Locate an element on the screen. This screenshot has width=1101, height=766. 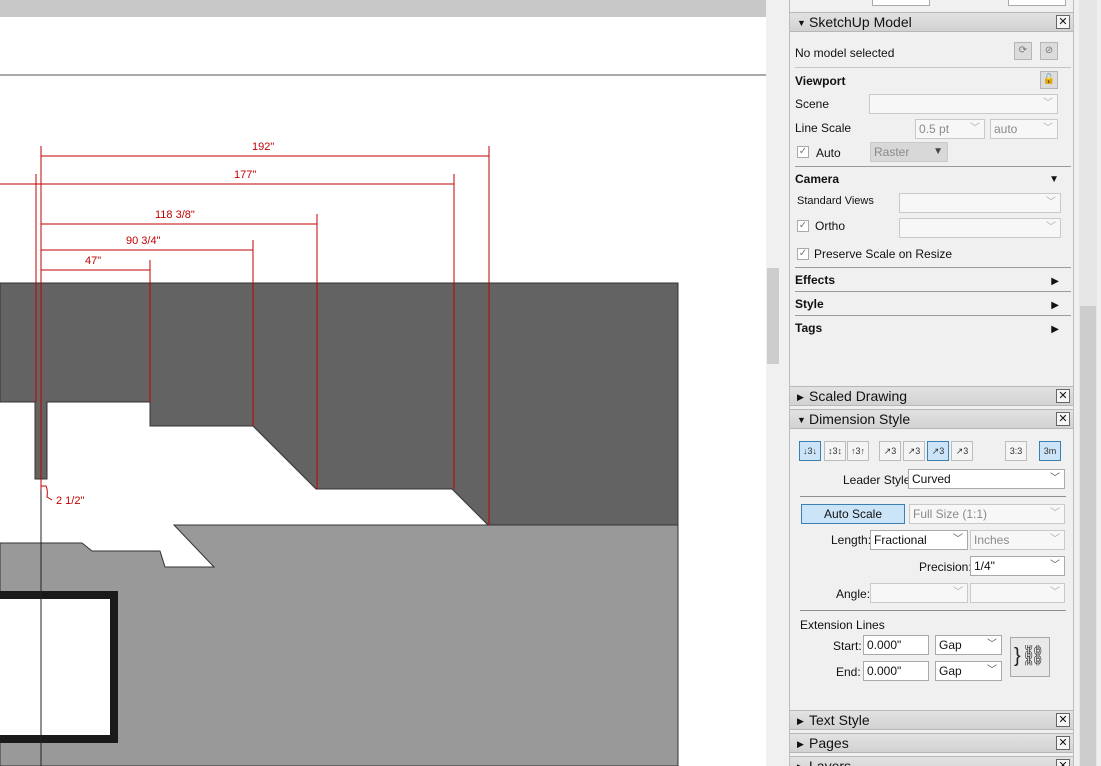
scene-label: Scene is located at coordinates (812, 104).